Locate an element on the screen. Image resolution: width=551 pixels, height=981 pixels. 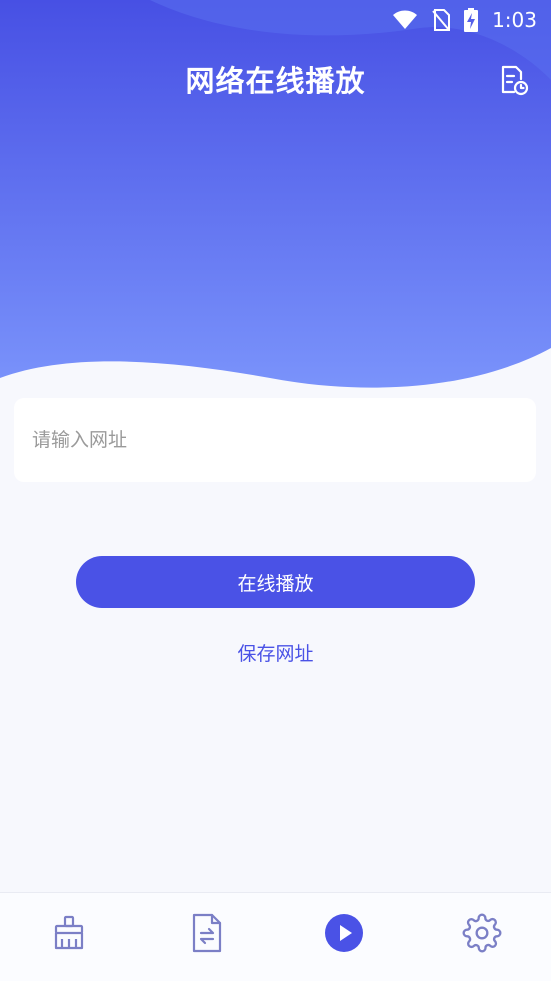
history-button is located at coordinates (513, 80).